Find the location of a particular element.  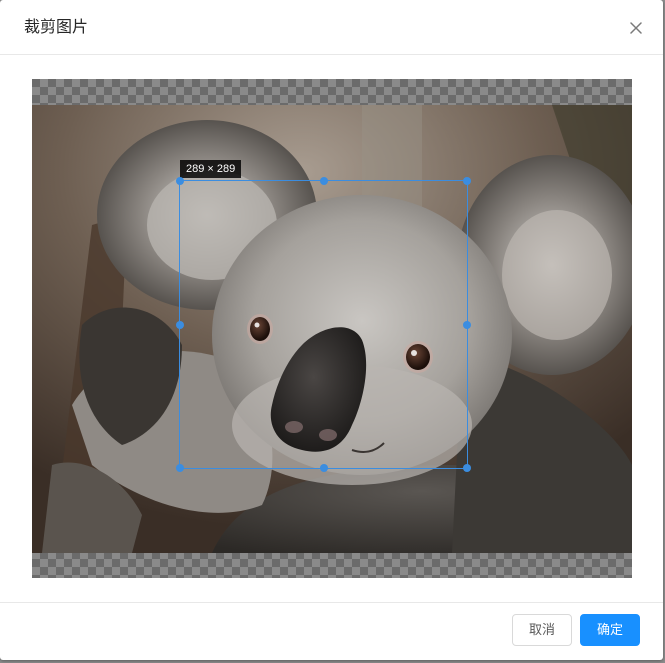

resize-handle-bottom is located at coordinates (323, 468).